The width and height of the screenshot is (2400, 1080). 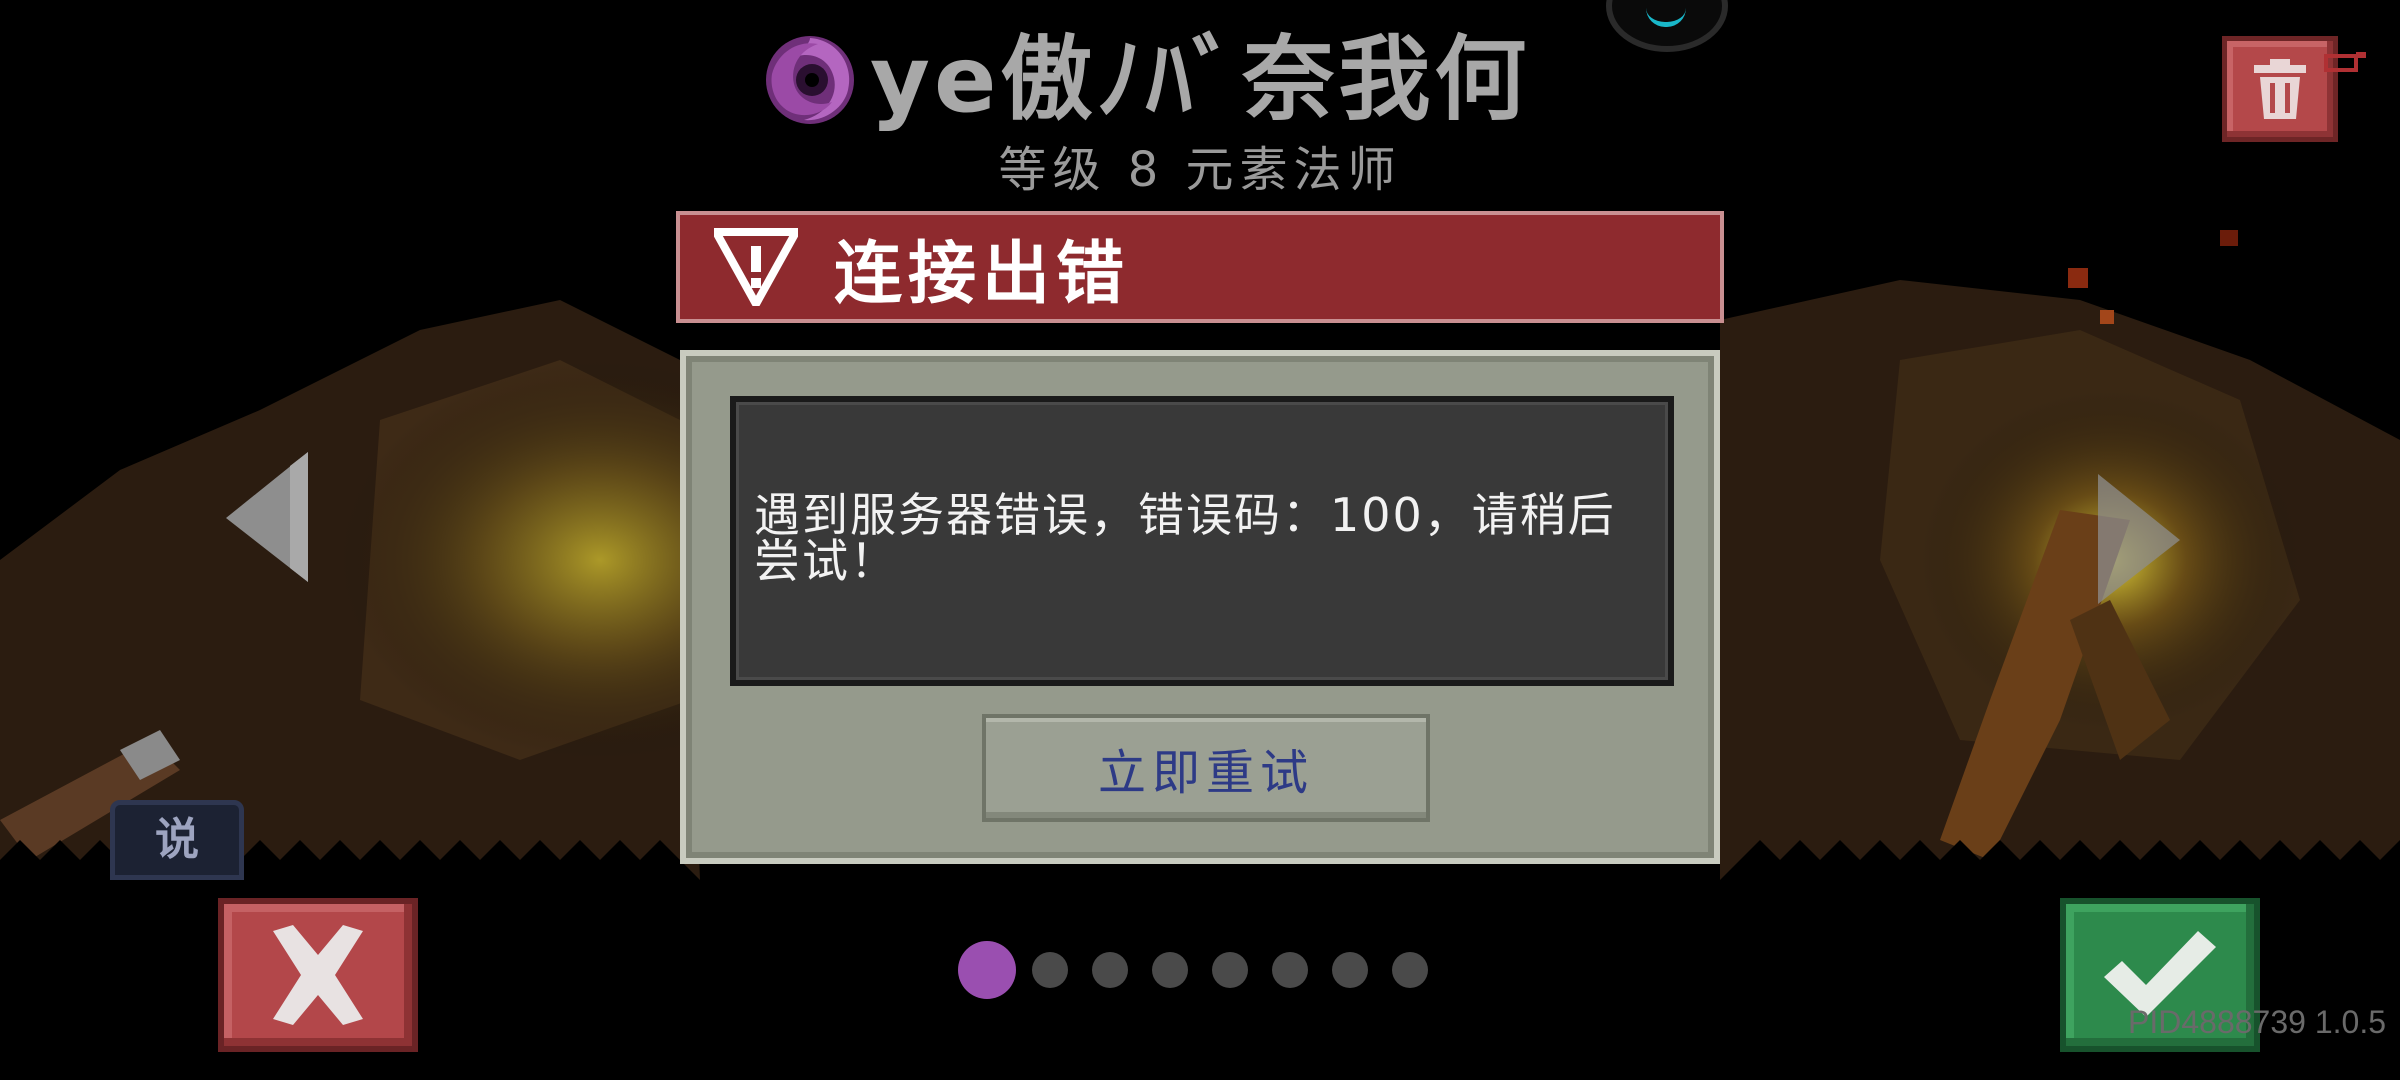 What do you see at coordinates (2345, 62) in the screenshot?
I see `delete-tag-icon` at bounding box center [2345, 62].